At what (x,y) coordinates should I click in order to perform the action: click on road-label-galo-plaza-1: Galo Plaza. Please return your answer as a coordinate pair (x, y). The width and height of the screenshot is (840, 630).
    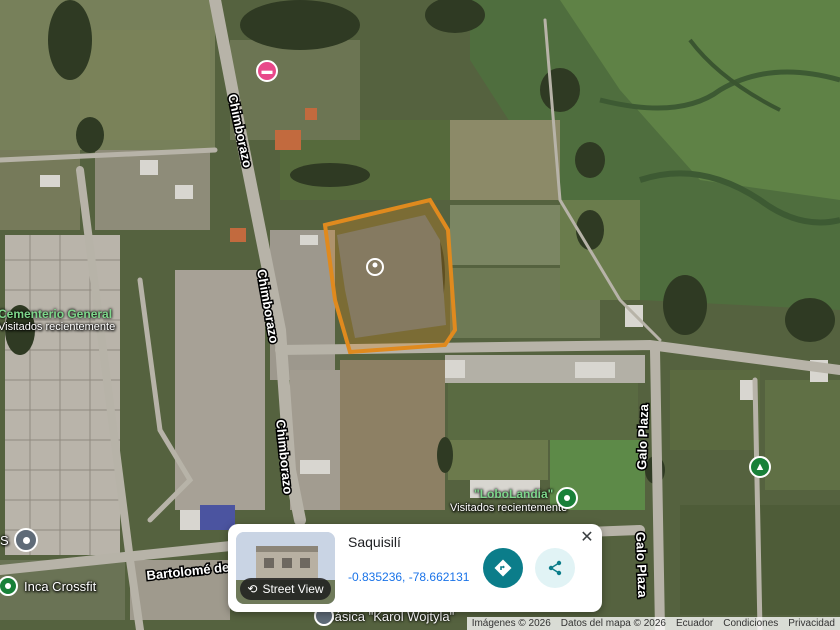
    Looking at the image, I should click on (642, 436).